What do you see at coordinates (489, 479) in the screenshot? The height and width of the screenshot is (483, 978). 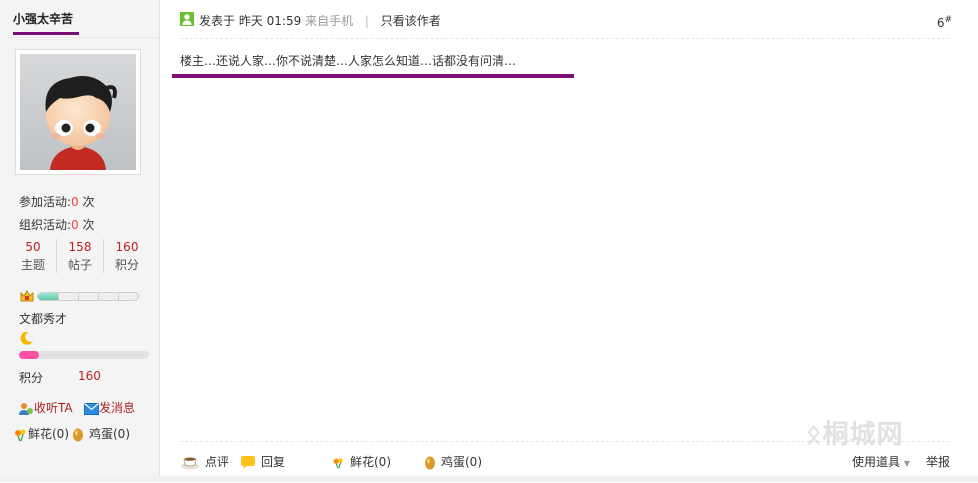 I see `bottom-divider` at bounding box center [489, 479].